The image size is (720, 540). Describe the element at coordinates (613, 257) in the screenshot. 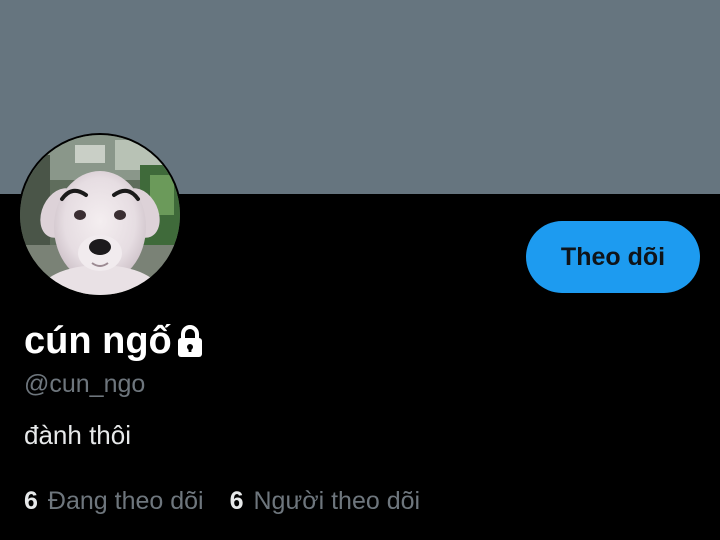

I see `follow-button: Theo dõi` at that location.